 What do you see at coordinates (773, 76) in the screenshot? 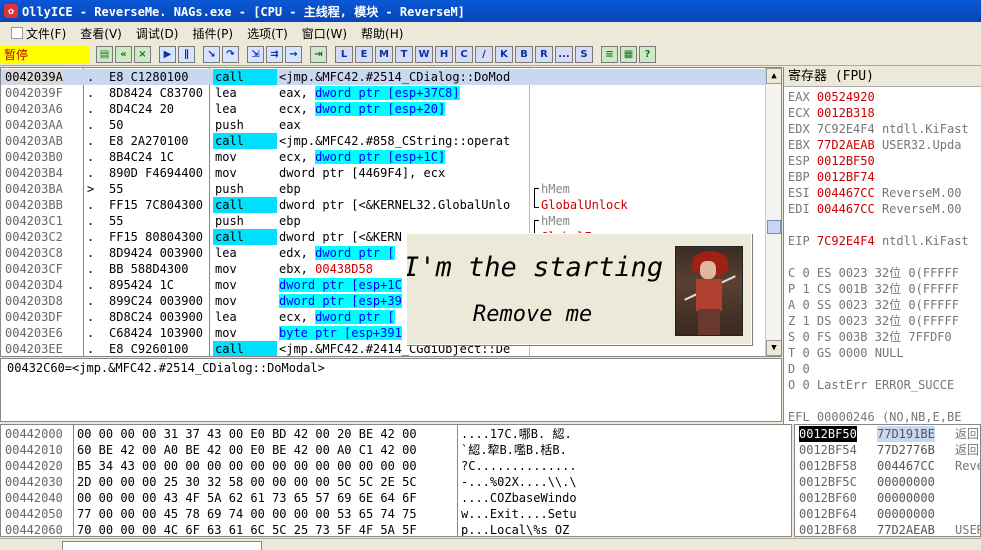
I see `scroll-up-icon: ▲` at bounding box center [773, 76].